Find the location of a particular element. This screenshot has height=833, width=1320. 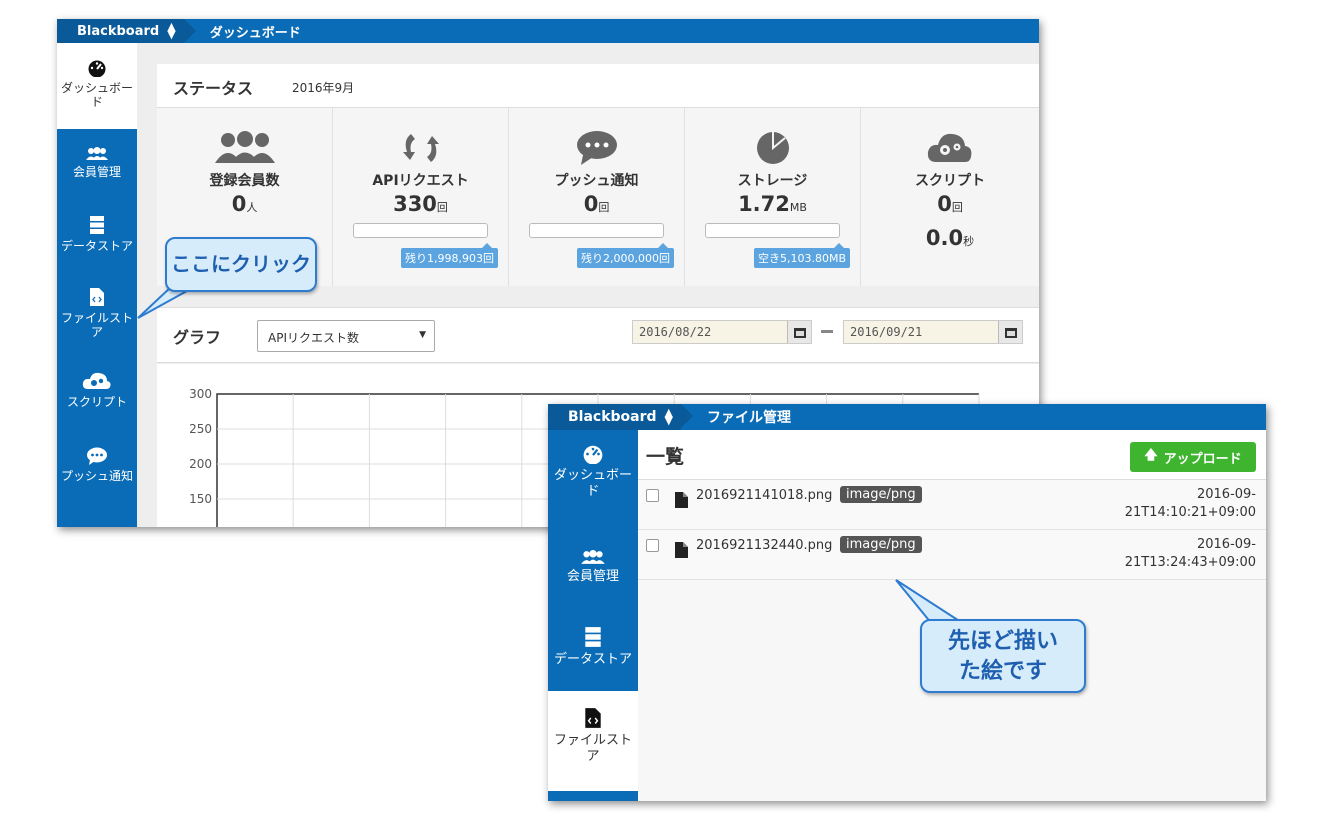

stat-api-requests: APIリクエスト 330回 残り1,998,903回 is located at coordinates (421, 197).